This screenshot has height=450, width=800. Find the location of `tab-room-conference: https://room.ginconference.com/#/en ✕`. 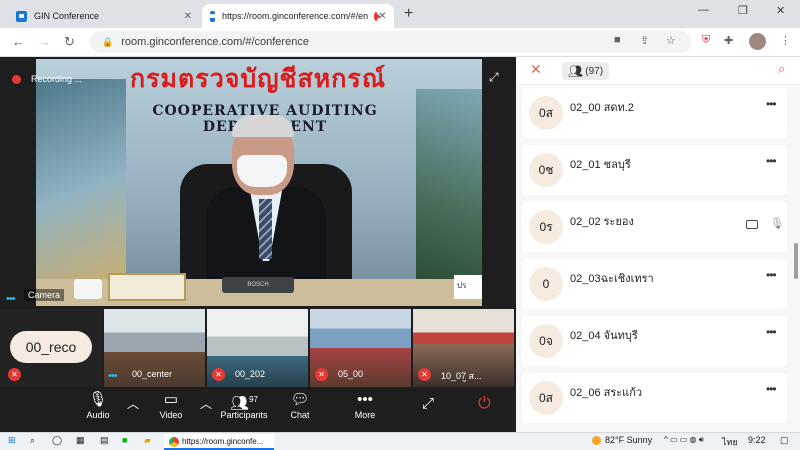

tab-room-conference: https://room.ginconference.com/#/en ✕ is located at coordinates (298, 16).